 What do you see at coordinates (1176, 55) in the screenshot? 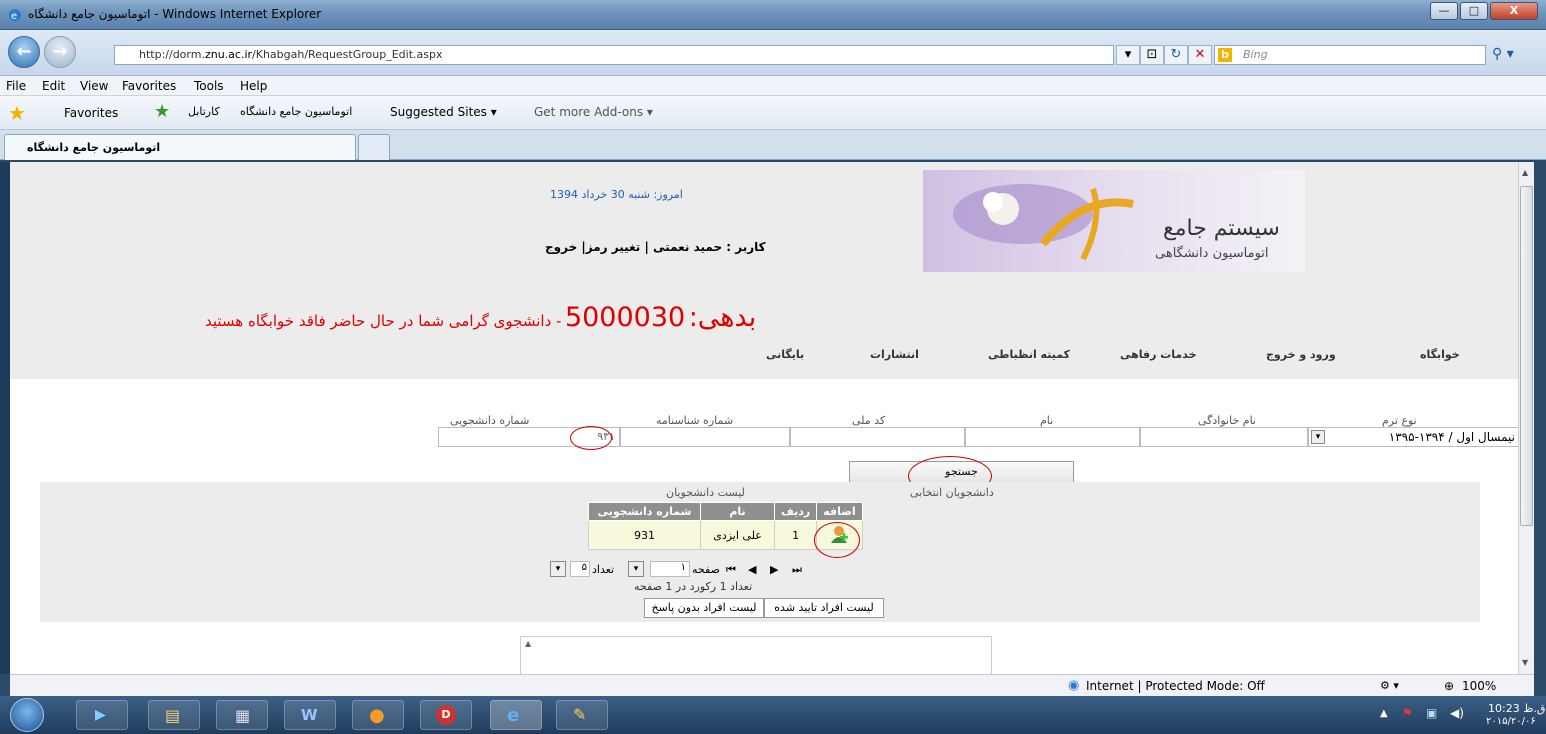
I see `refresh-icon: ↻` at bounding box center [1176, 55].